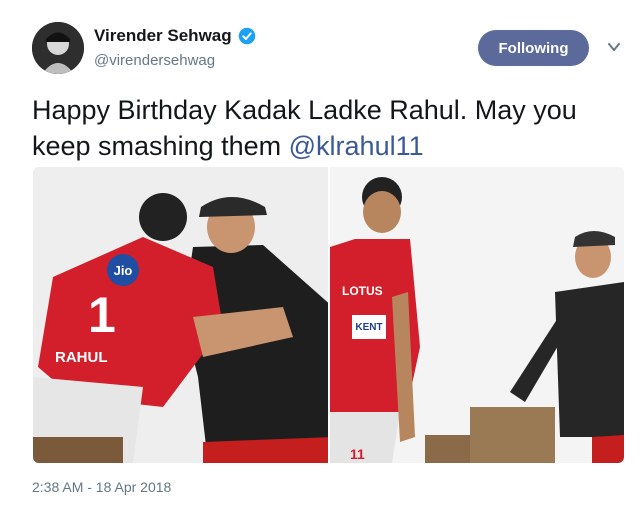 This screenshot has height=509, width=640. Describe the element at coordinates (356, 146) in the screenshot. I see `mention-link: @klrahul11` at that location.